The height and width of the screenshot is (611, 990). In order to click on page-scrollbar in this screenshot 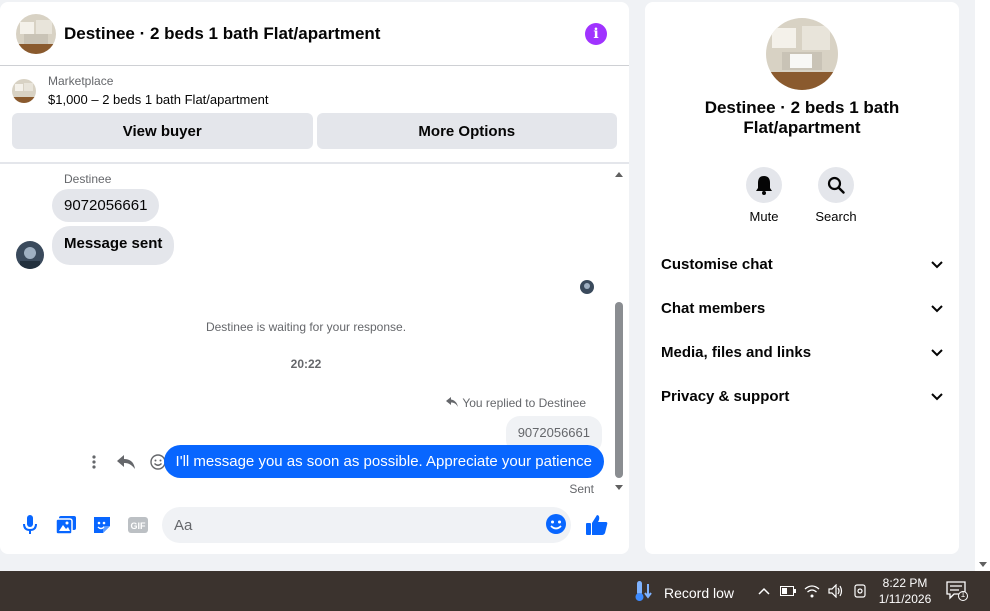, I will do `click(982, 285)`.